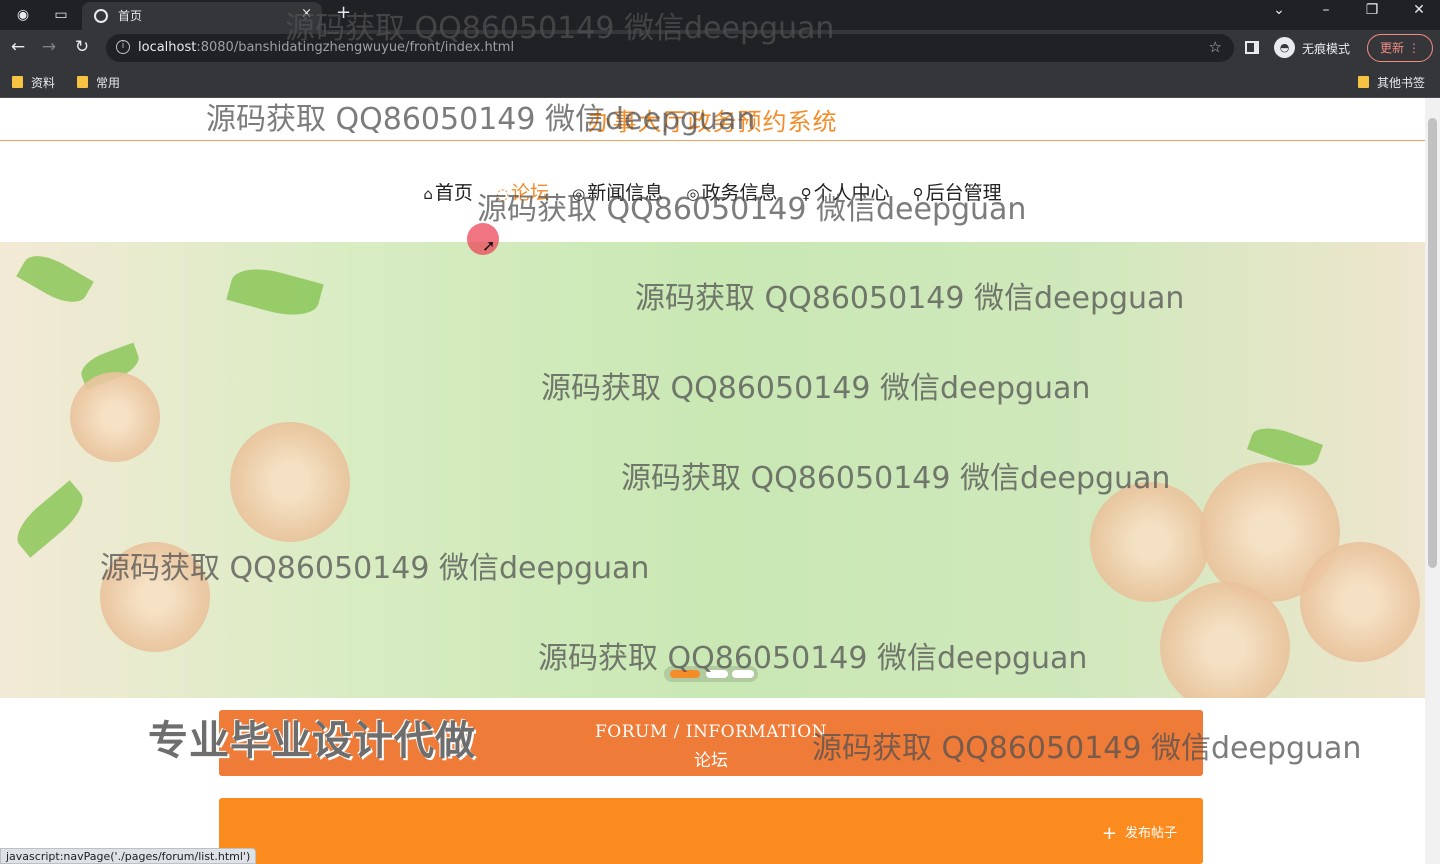  Describe the element at coordinates (579, 194) in the screenshot. I see `news-icon: ◎` at that location.